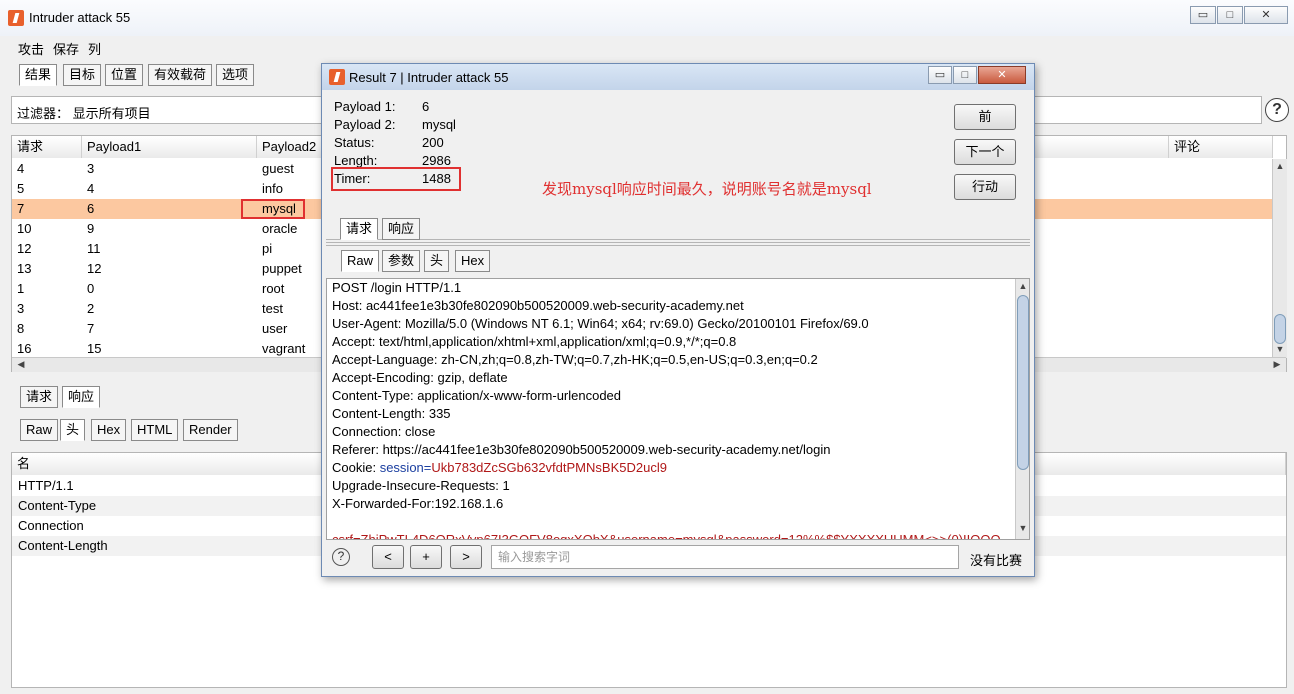  What do you see at coordinates (272, 308) in the screenshot?
I see `cell-payload2: test` at bounding box center [272, 308].